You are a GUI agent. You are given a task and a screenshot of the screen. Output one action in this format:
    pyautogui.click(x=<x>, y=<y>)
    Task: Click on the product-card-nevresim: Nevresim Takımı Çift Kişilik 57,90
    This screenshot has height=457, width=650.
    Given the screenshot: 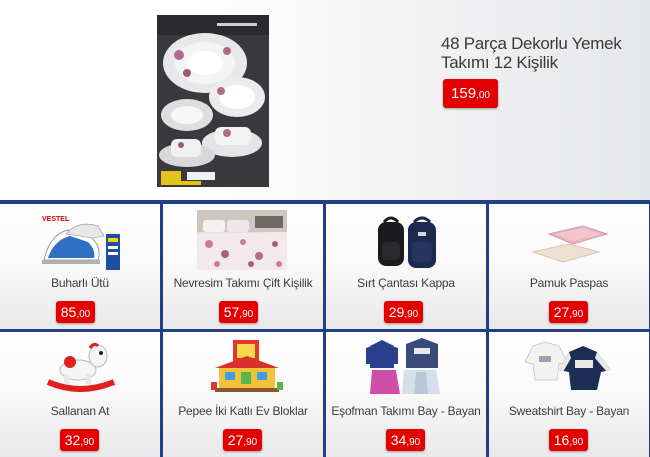 What is the action you would take?
    pyautogui.click(x=243, y=266)
    